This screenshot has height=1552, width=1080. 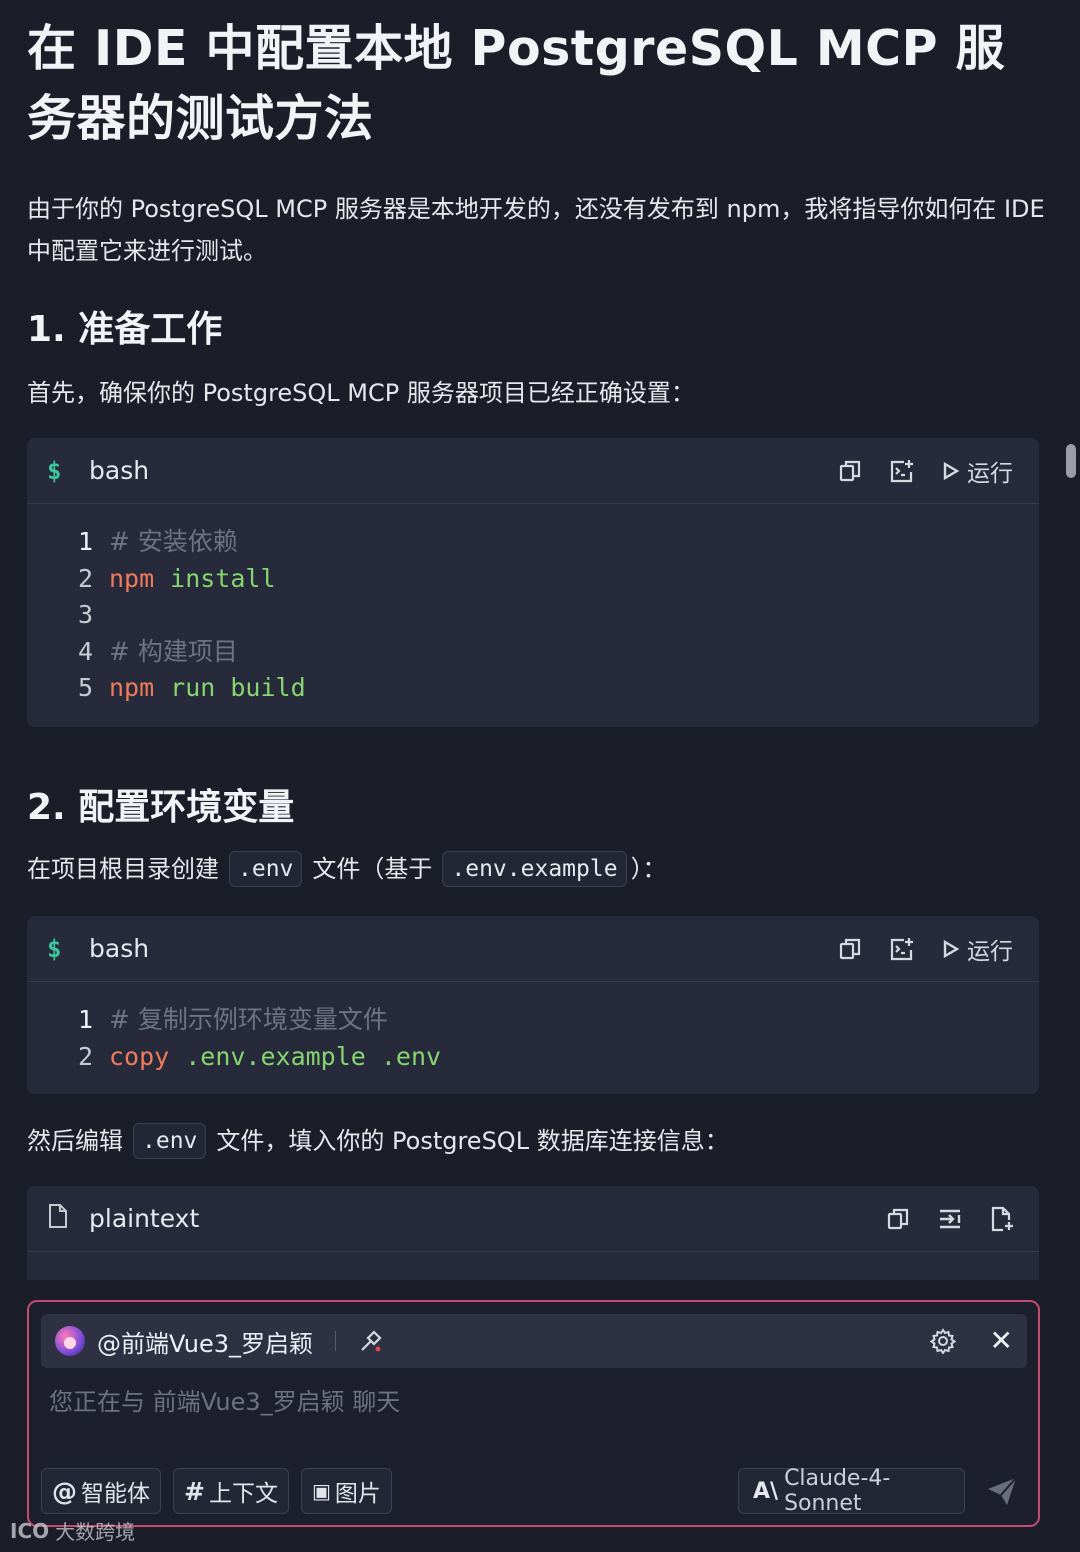 I want to click on code-command: copy, so click(x=139, y=1056).